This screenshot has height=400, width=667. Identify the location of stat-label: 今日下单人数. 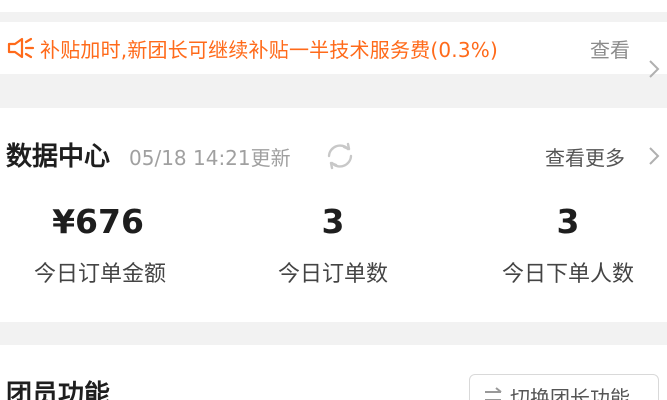
(567, 274).